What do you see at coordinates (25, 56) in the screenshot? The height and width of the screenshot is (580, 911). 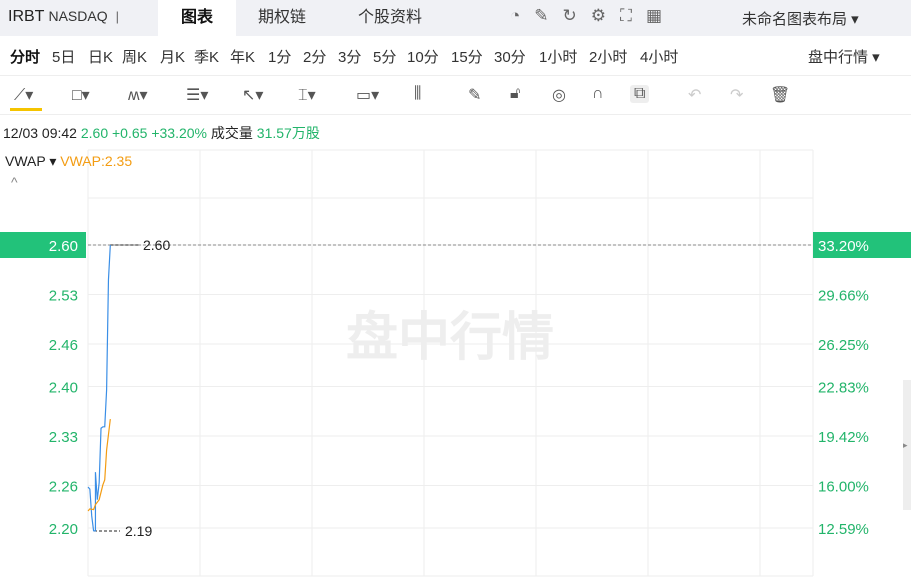 I see `period-0: 分时` at bounding box center [25, 56].